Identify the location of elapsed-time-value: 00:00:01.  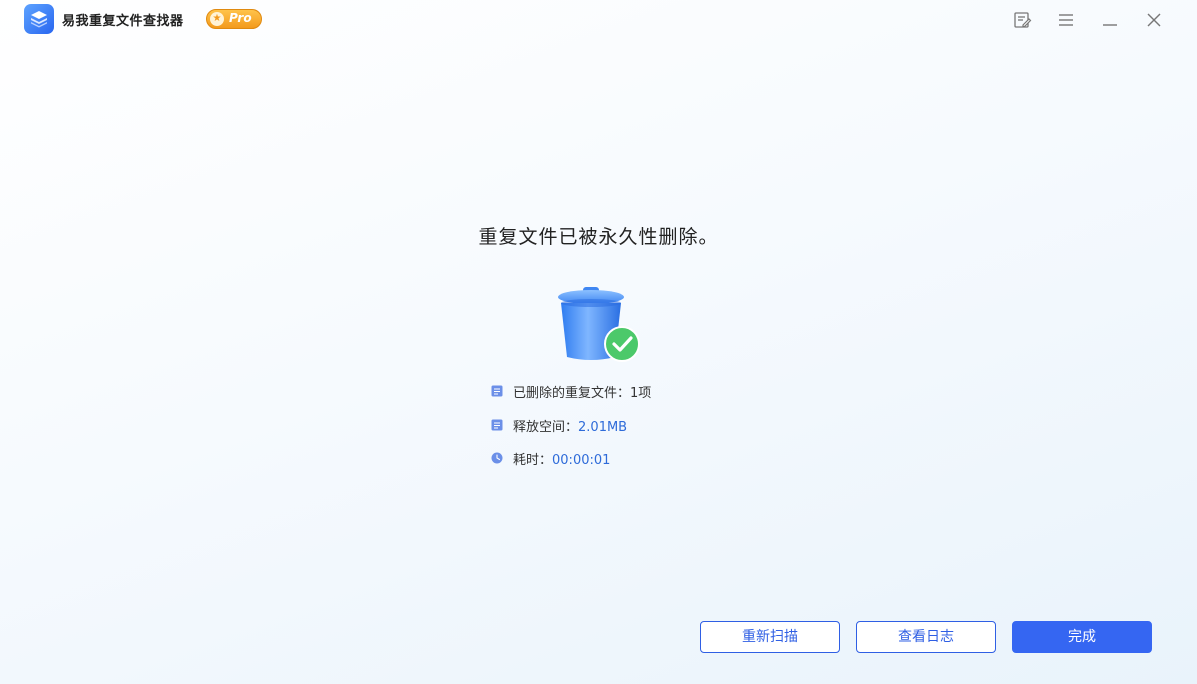
(581, 460).